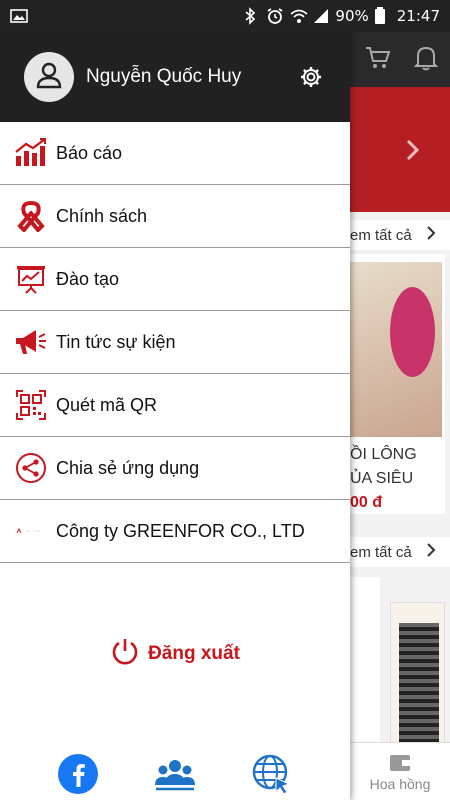 The width and height of the screenshot is (450, 800). I want to click on menu-item-label: Báo cáo, so click(89, 152).